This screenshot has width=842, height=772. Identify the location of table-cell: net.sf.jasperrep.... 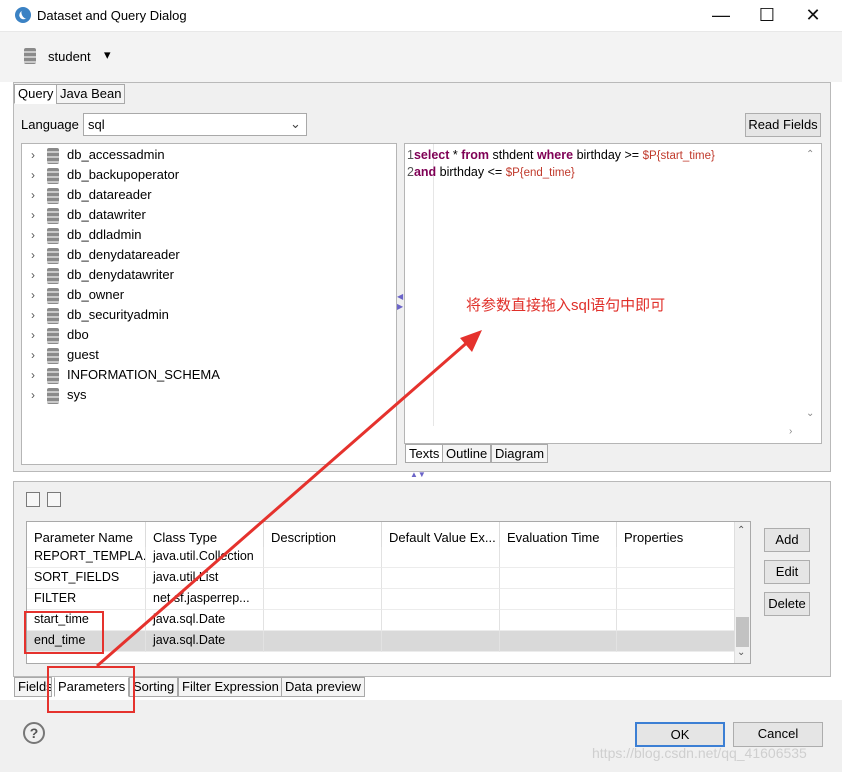
(205, 599).